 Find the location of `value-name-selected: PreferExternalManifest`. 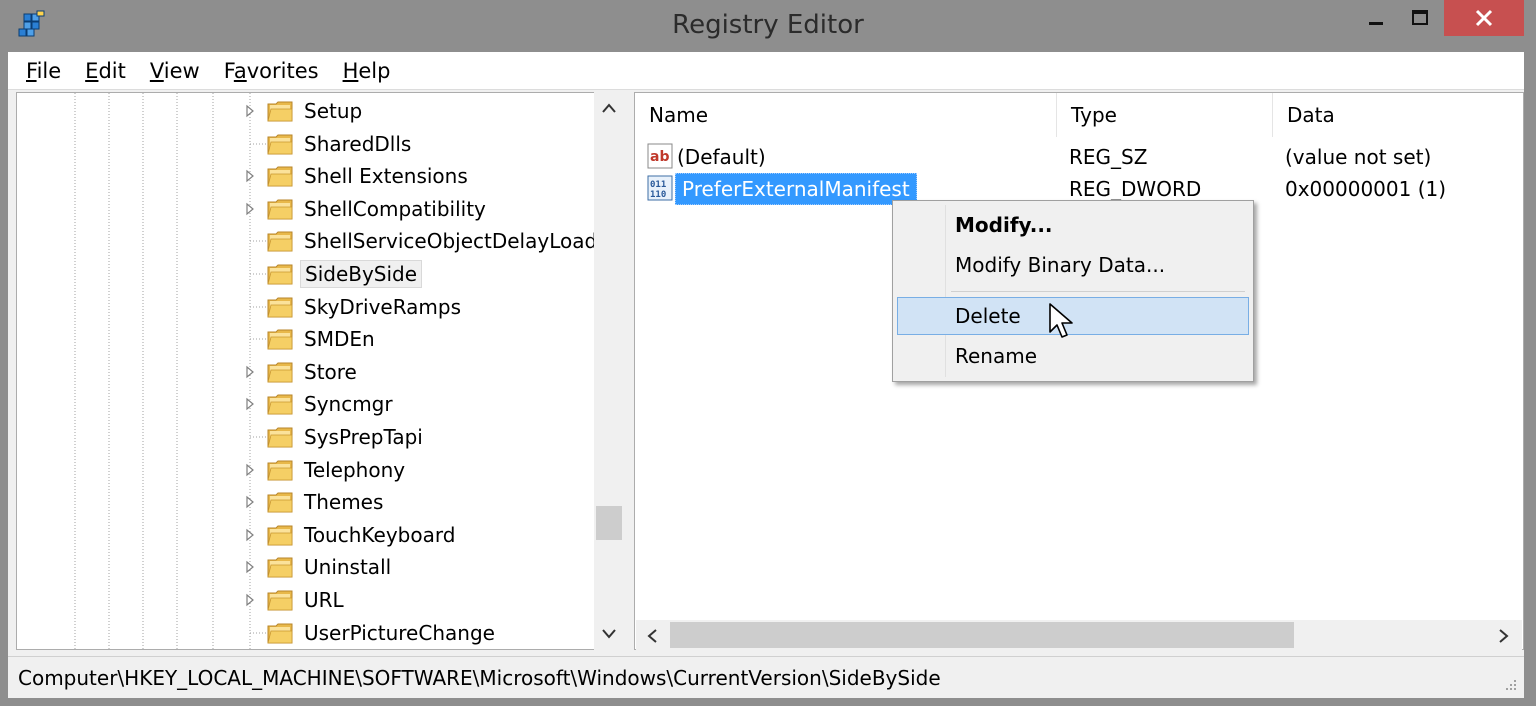

value-name-selected: PreferExternalManifest is located at coordinates (796, 189).